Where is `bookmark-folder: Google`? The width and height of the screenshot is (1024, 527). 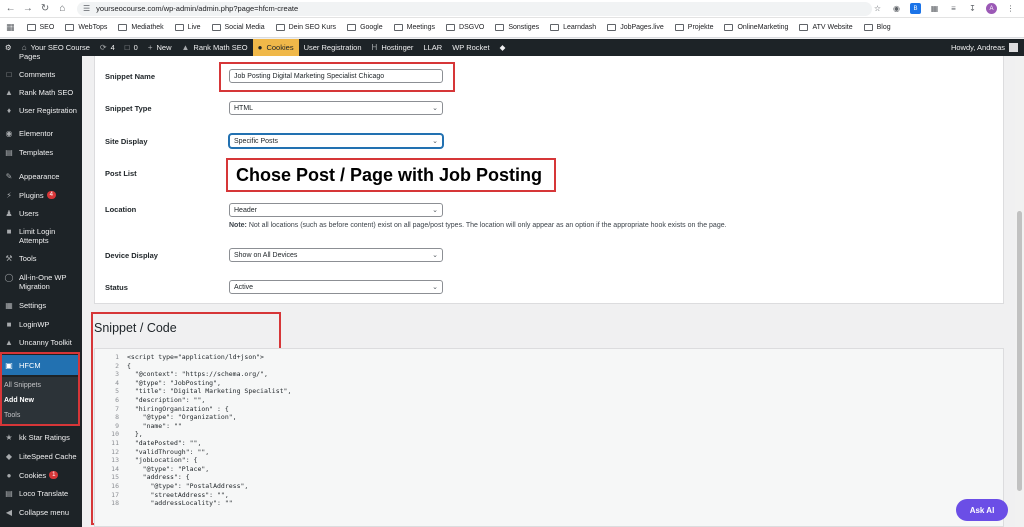 bookmark-folder: Google is located at coordinates (365, 27).